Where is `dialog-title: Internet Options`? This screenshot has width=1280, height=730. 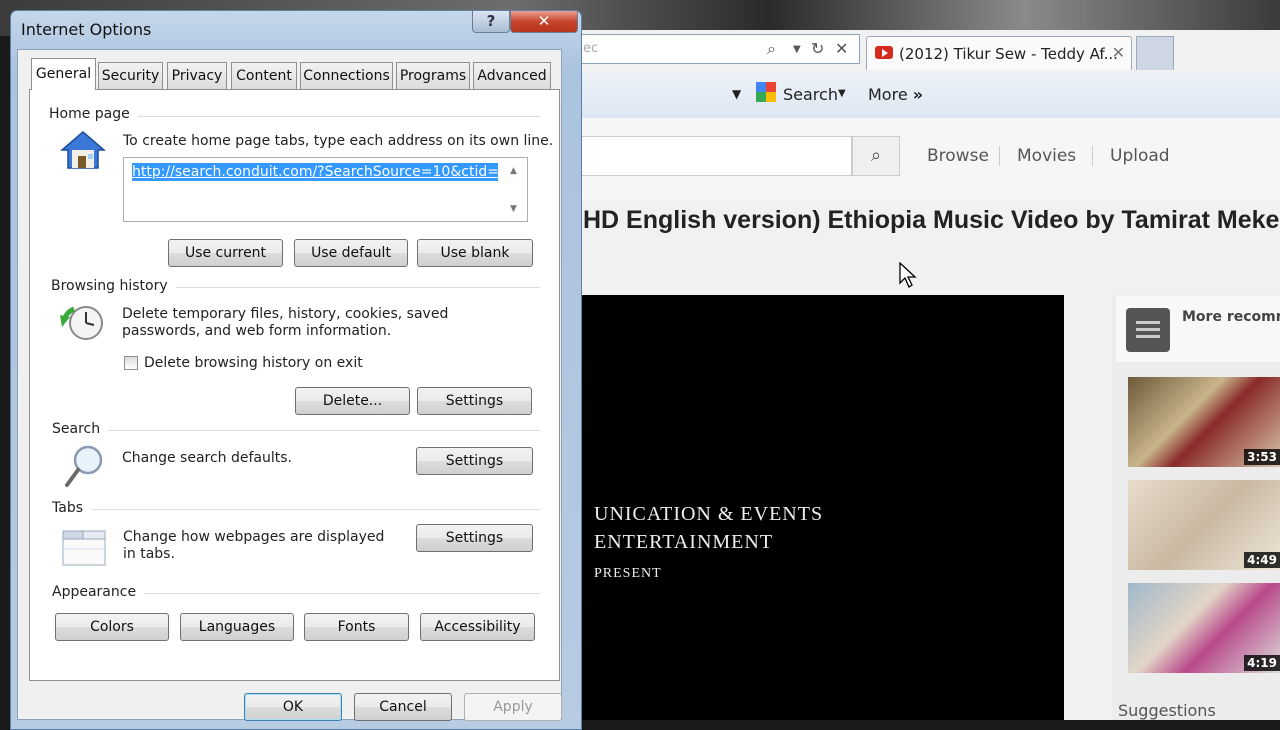 dialog-title: Internet Options is located at coordinates (86, 29).